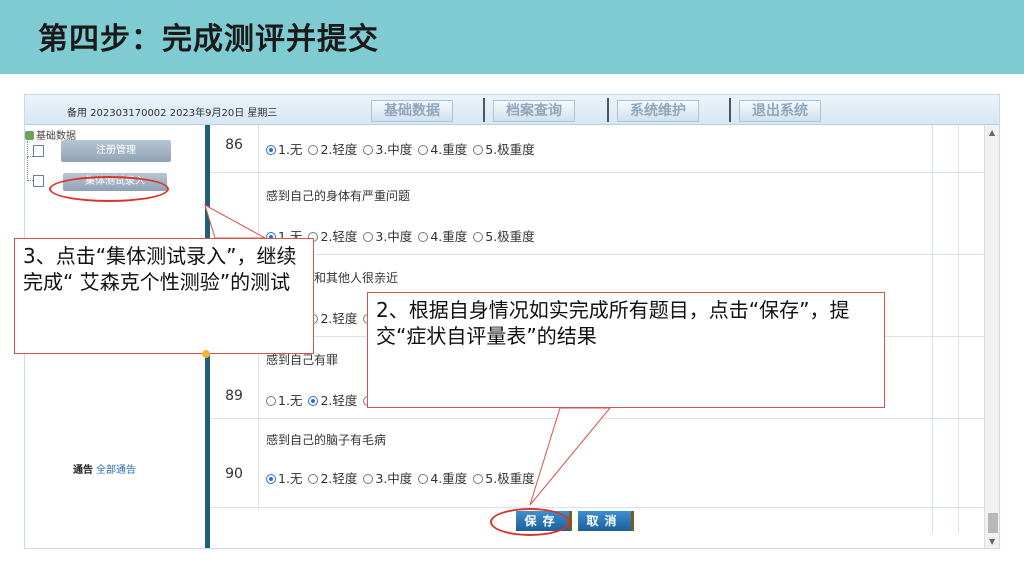 This screenshot has width=1024, height=578. I want to click on scroll-thumb, so click(993, 523).